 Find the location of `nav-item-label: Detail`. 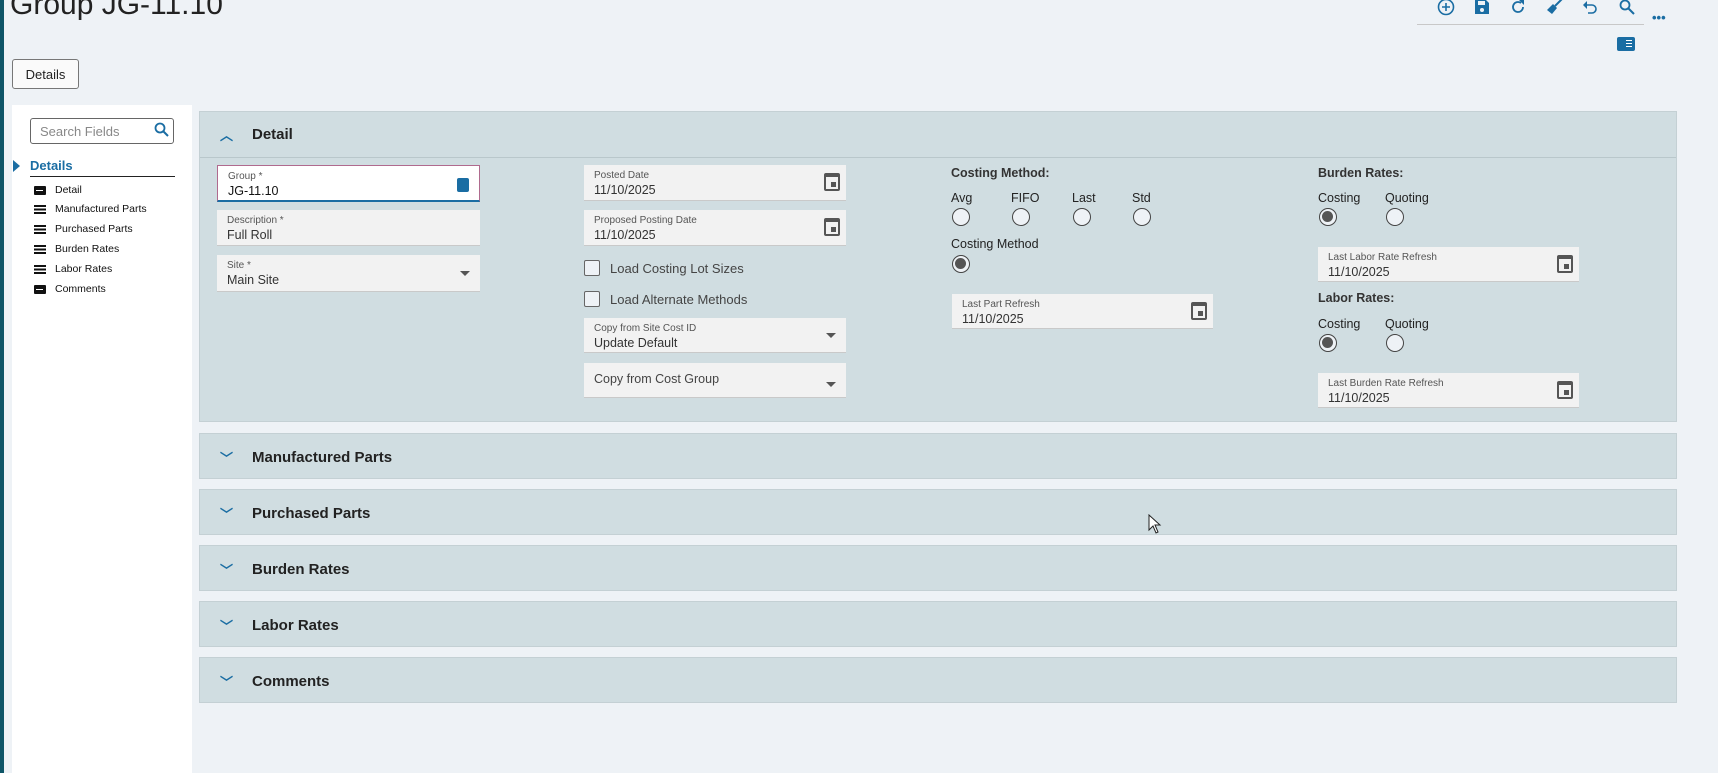

nav-item-label: Detail is located at coordinates (68, 190).